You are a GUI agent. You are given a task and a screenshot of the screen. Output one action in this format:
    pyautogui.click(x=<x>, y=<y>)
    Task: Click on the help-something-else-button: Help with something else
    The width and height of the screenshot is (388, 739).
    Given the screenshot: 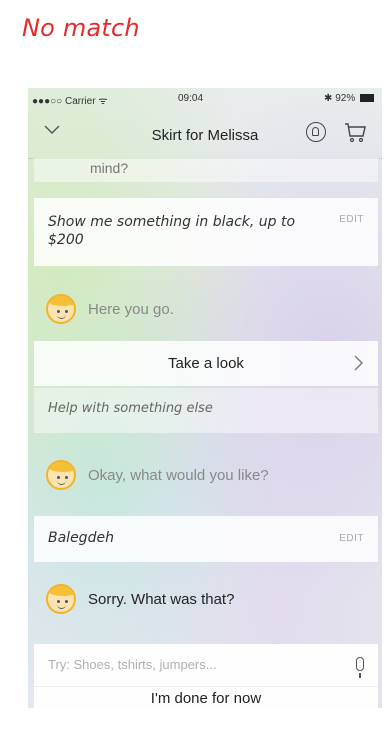 What is the action you would take?
    pyautogui.click(x=206, y=410)
    